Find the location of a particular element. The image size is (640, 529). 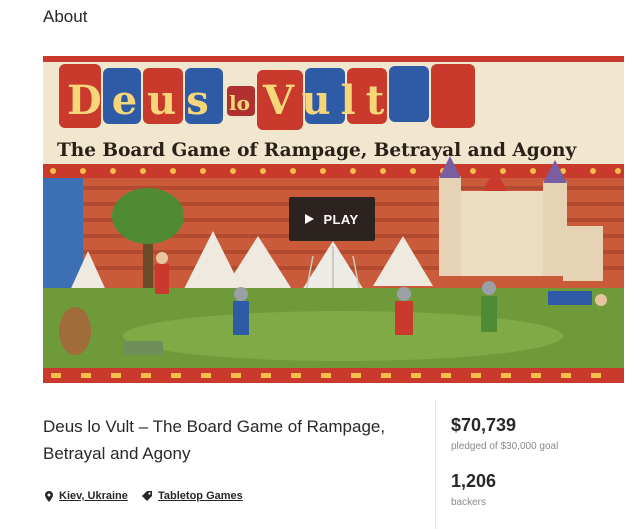

category-label: Tabletop Games is located at coordinates (200, 496).